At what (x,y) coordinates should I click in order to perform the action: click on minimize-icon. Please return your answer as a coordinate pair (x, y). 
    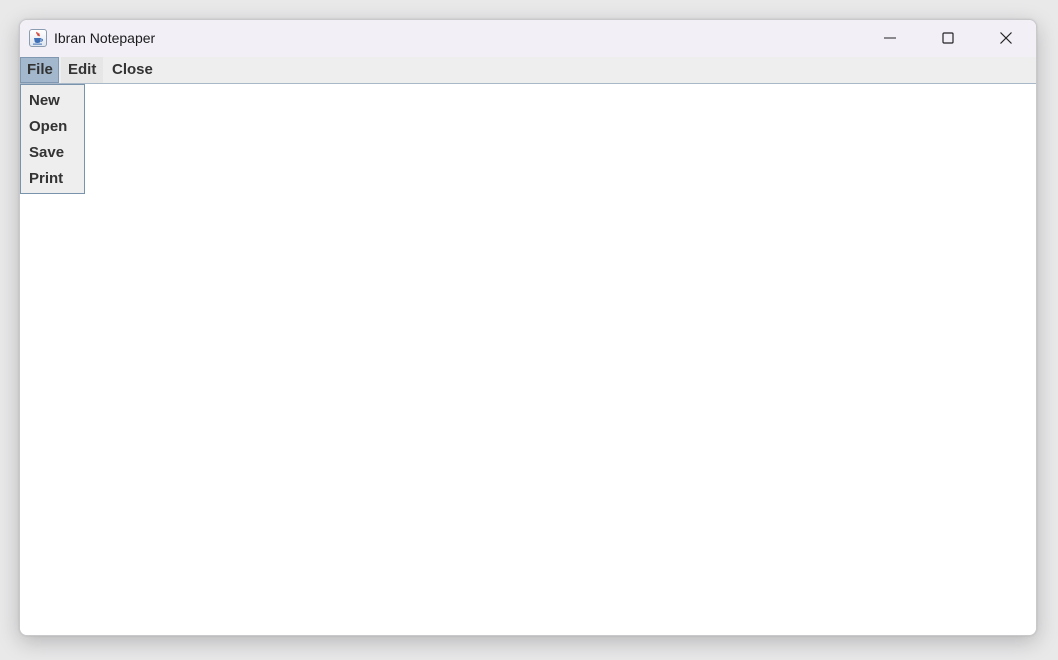
    Looking at the image, I should click on (890, 38).